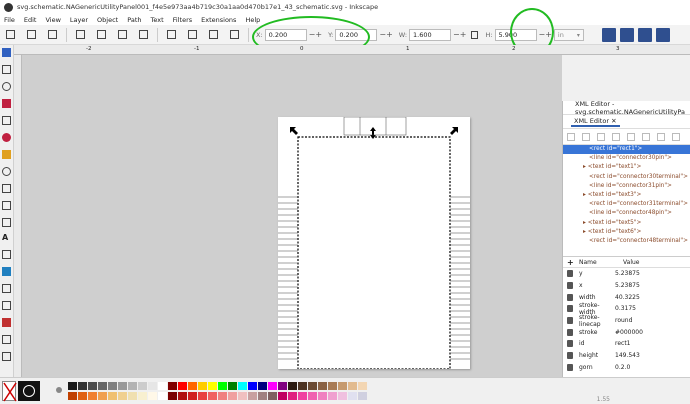 The image size is (690, 404). I want to click on menu-object: Object, so click(107, 20).